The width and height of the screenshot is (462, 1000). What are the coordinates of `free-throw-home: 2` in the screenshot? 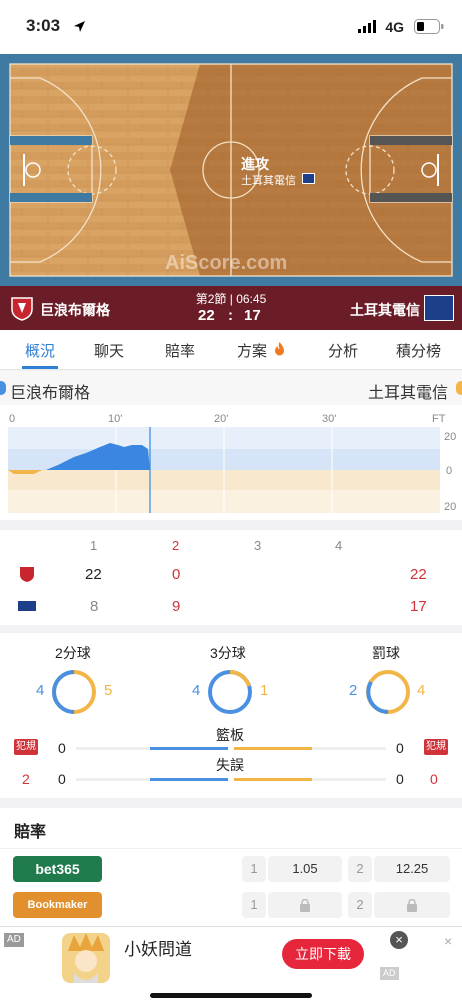 It's located at (353, 690).